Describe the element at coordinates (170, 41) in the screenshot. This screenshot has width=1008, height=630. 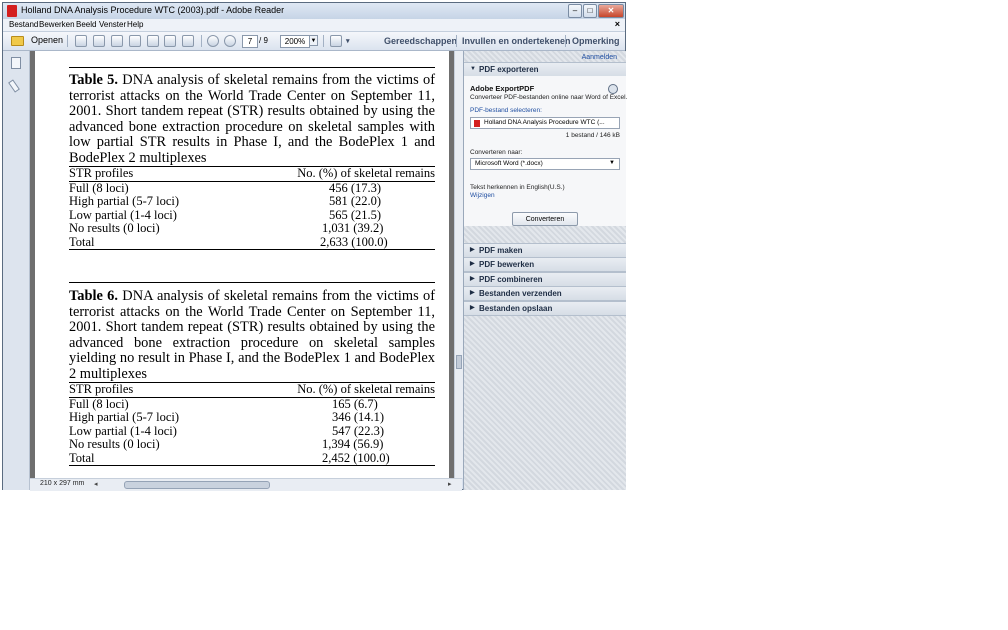
I see `print-icon` at that location.